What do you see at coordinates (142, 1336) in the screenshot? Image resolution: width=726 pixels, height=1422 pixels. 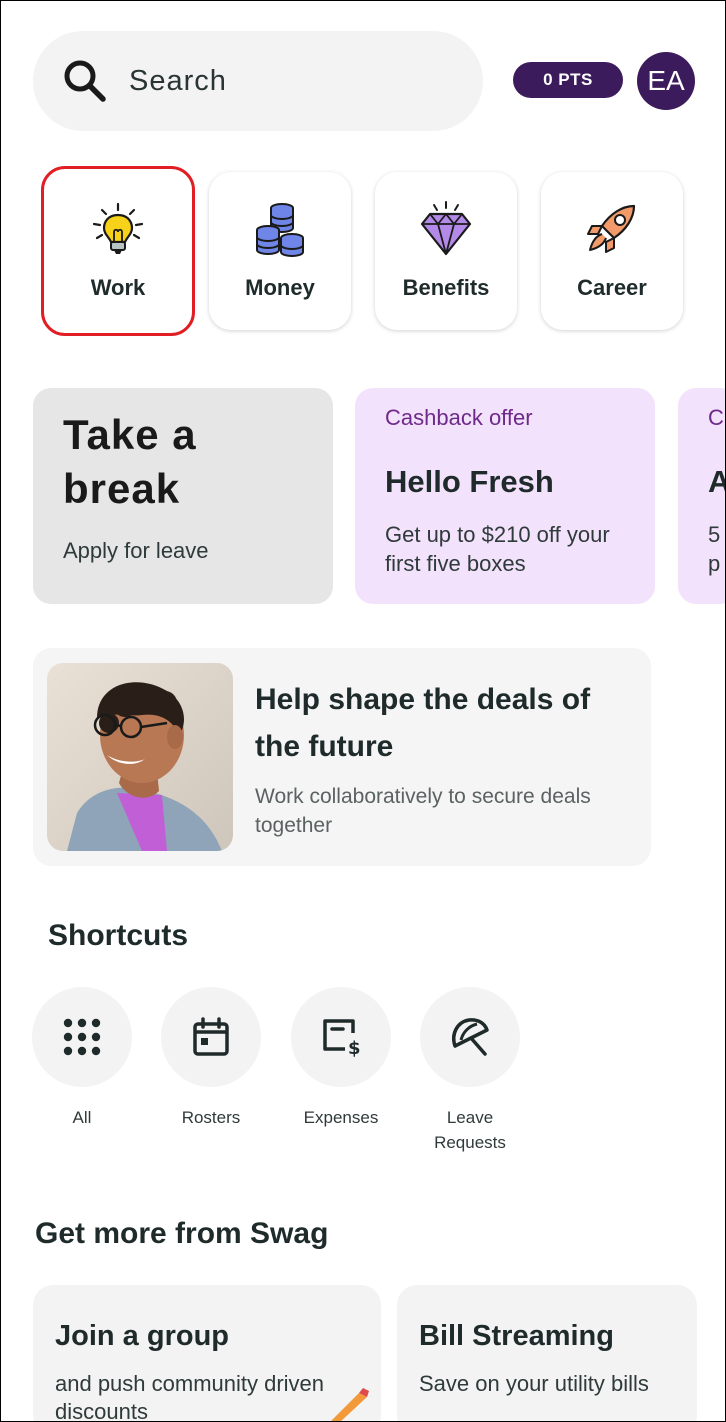 I see `card-title: Join a group` at bounding box center [142, 1336].